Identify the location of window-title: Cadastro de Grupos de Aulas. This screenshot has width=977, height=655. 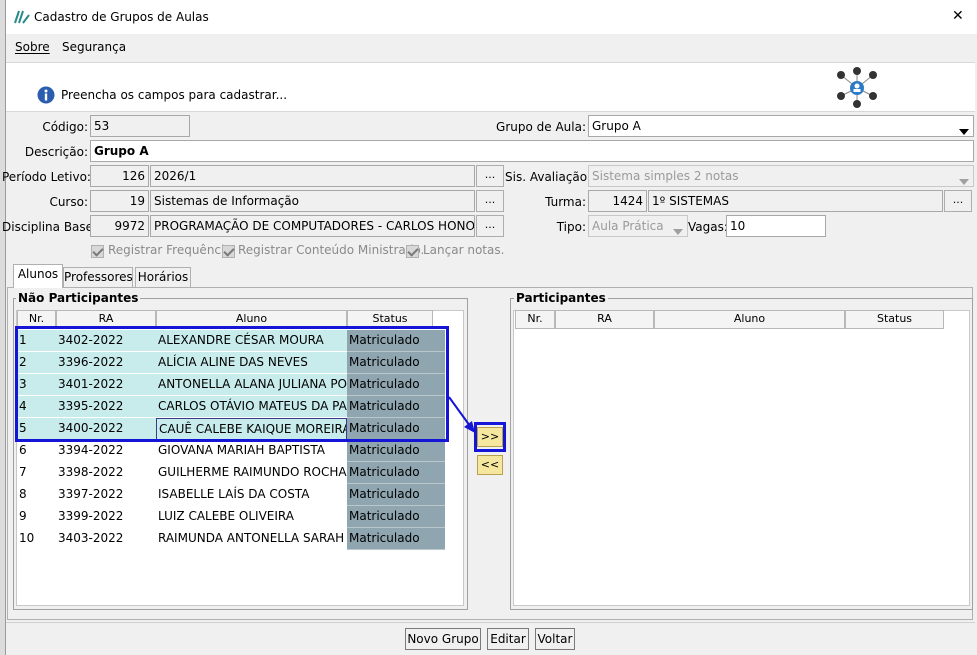
(121, 17).